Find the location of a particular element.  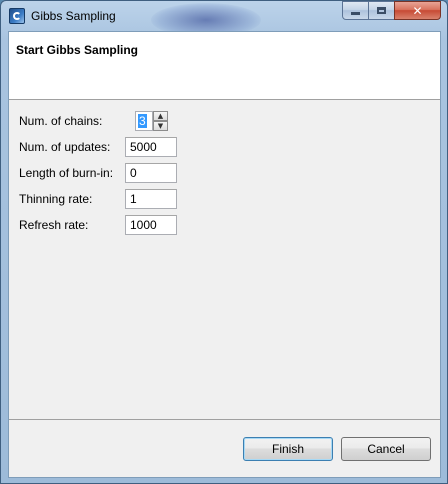

thinning-row: Thinning rate: 1 is located at coordinates (104, 199).